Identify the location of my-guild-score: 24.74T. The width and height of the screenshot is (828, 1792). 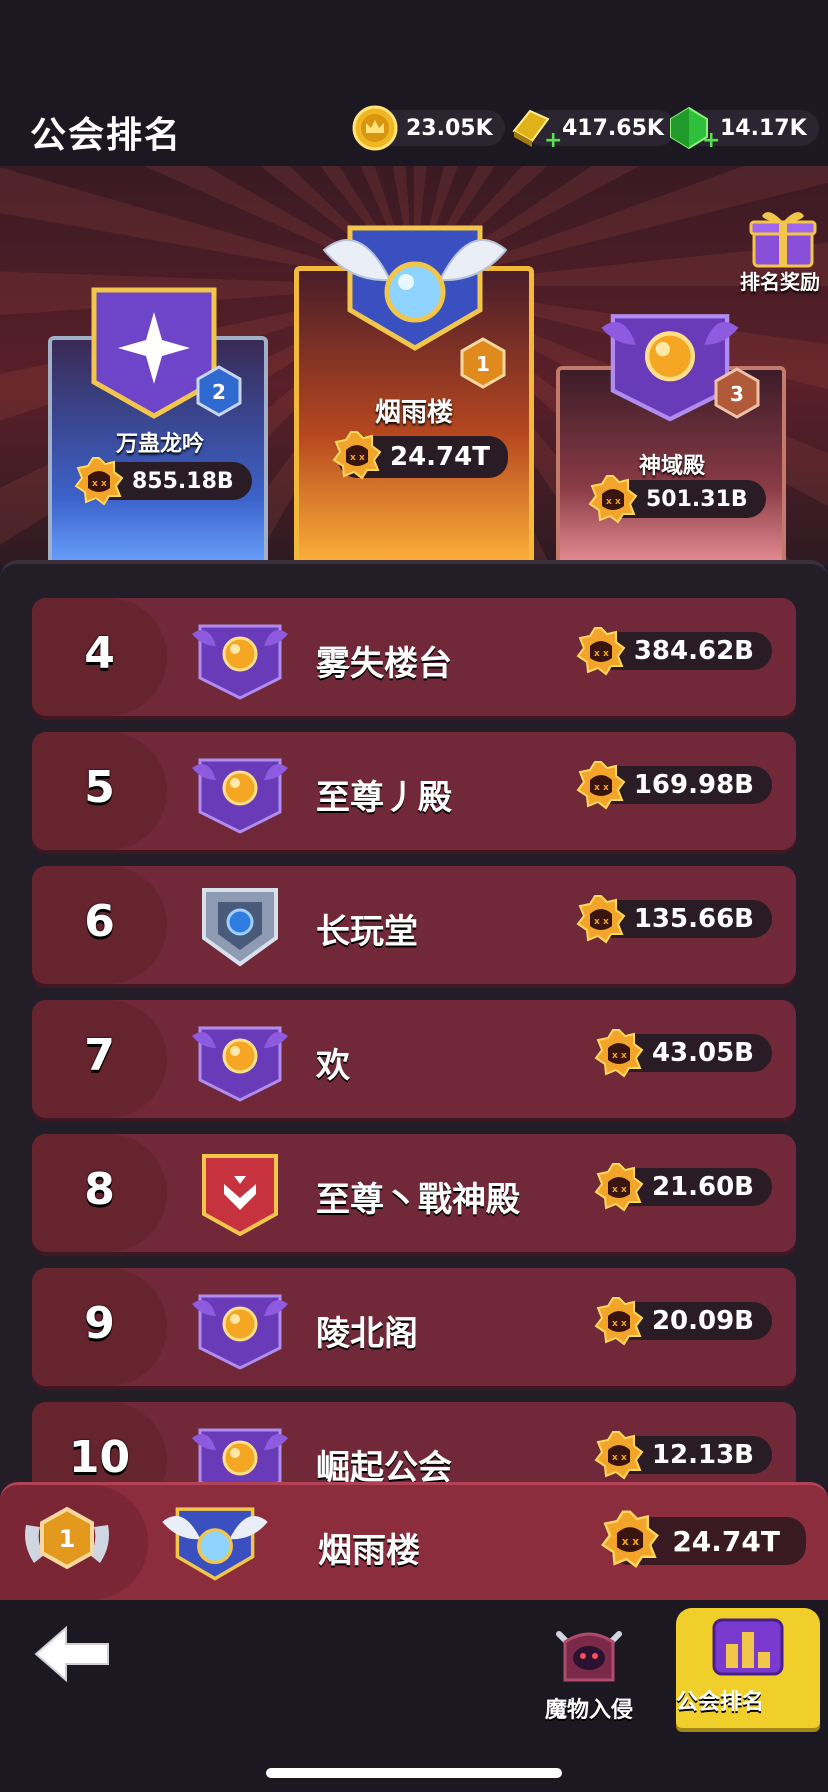
(703, 1539).